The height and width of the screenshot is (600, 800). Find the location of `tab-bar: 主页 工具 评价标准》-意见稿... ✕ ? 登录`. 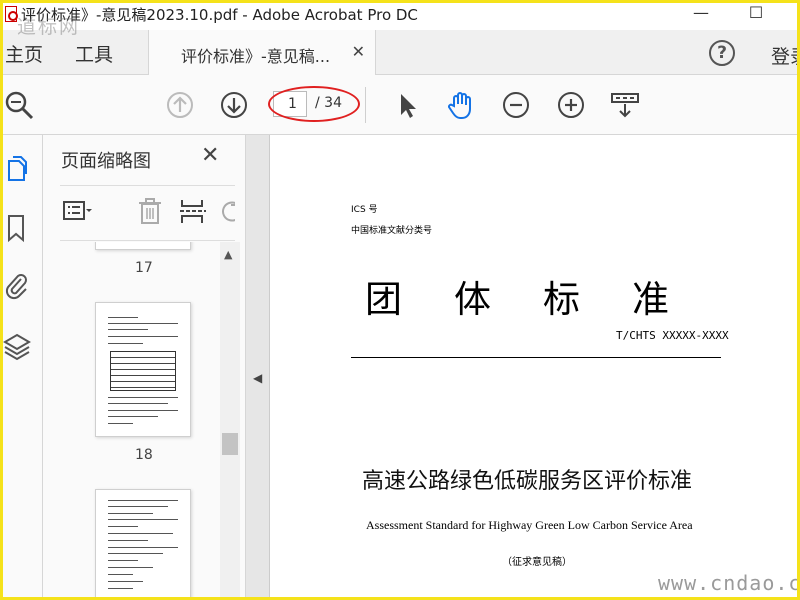

tab-bar: 主页 工具 评价标准》-意见稿... ✕ ? 登录 is located at coordinates (400, 53).